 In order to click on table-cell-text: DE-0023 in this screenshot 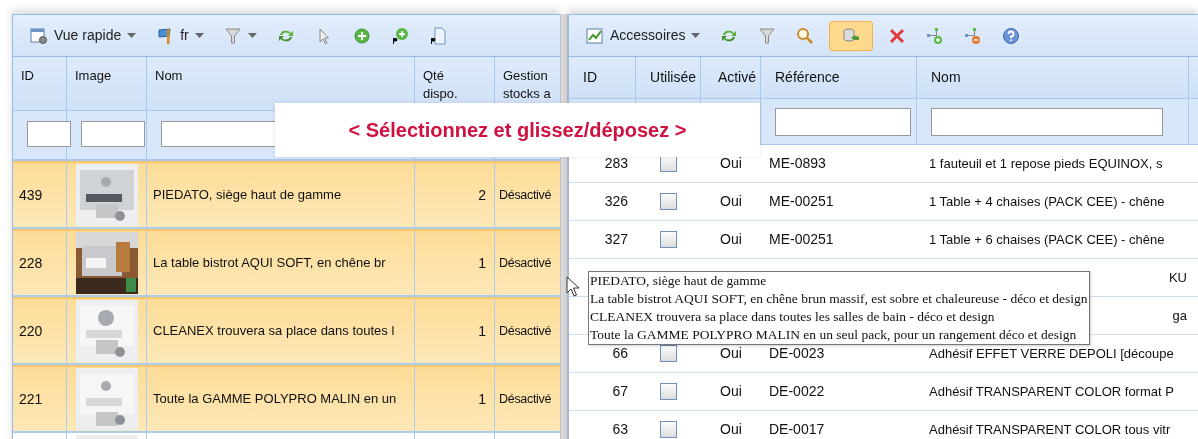, I will do `click(797, 353)`.